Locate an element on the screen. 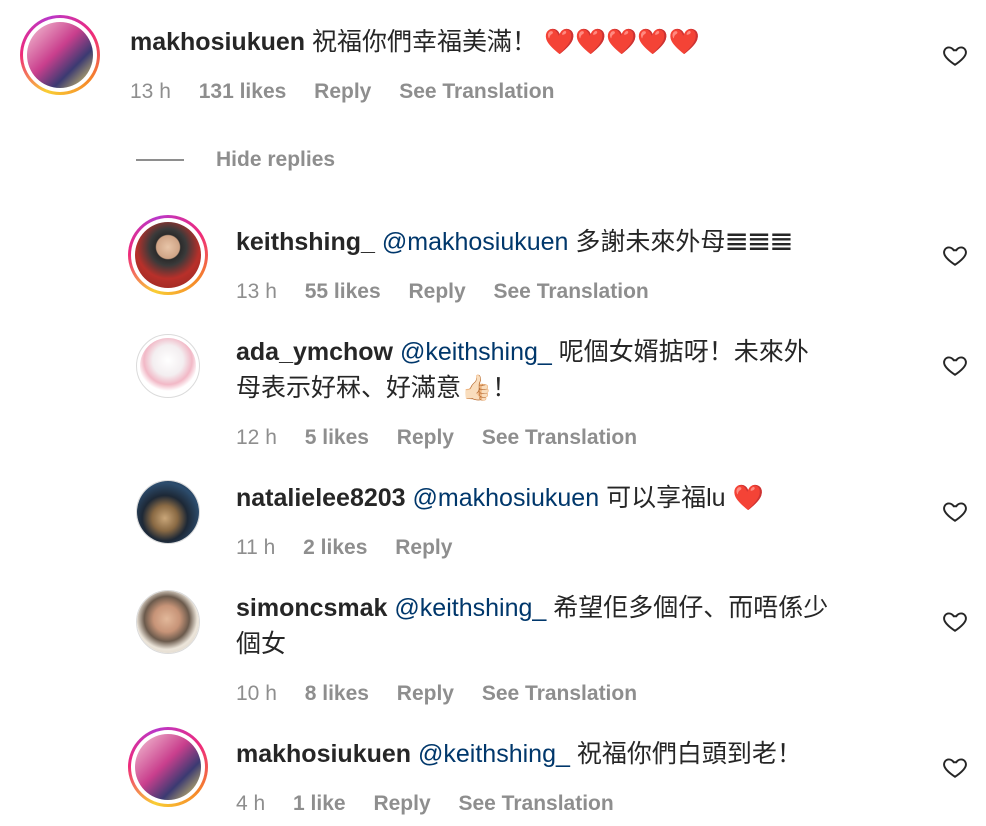 The width and height of the screenshot is (986, 826). hide-replies-label: Hide replies is located at coordinates (275, 160).